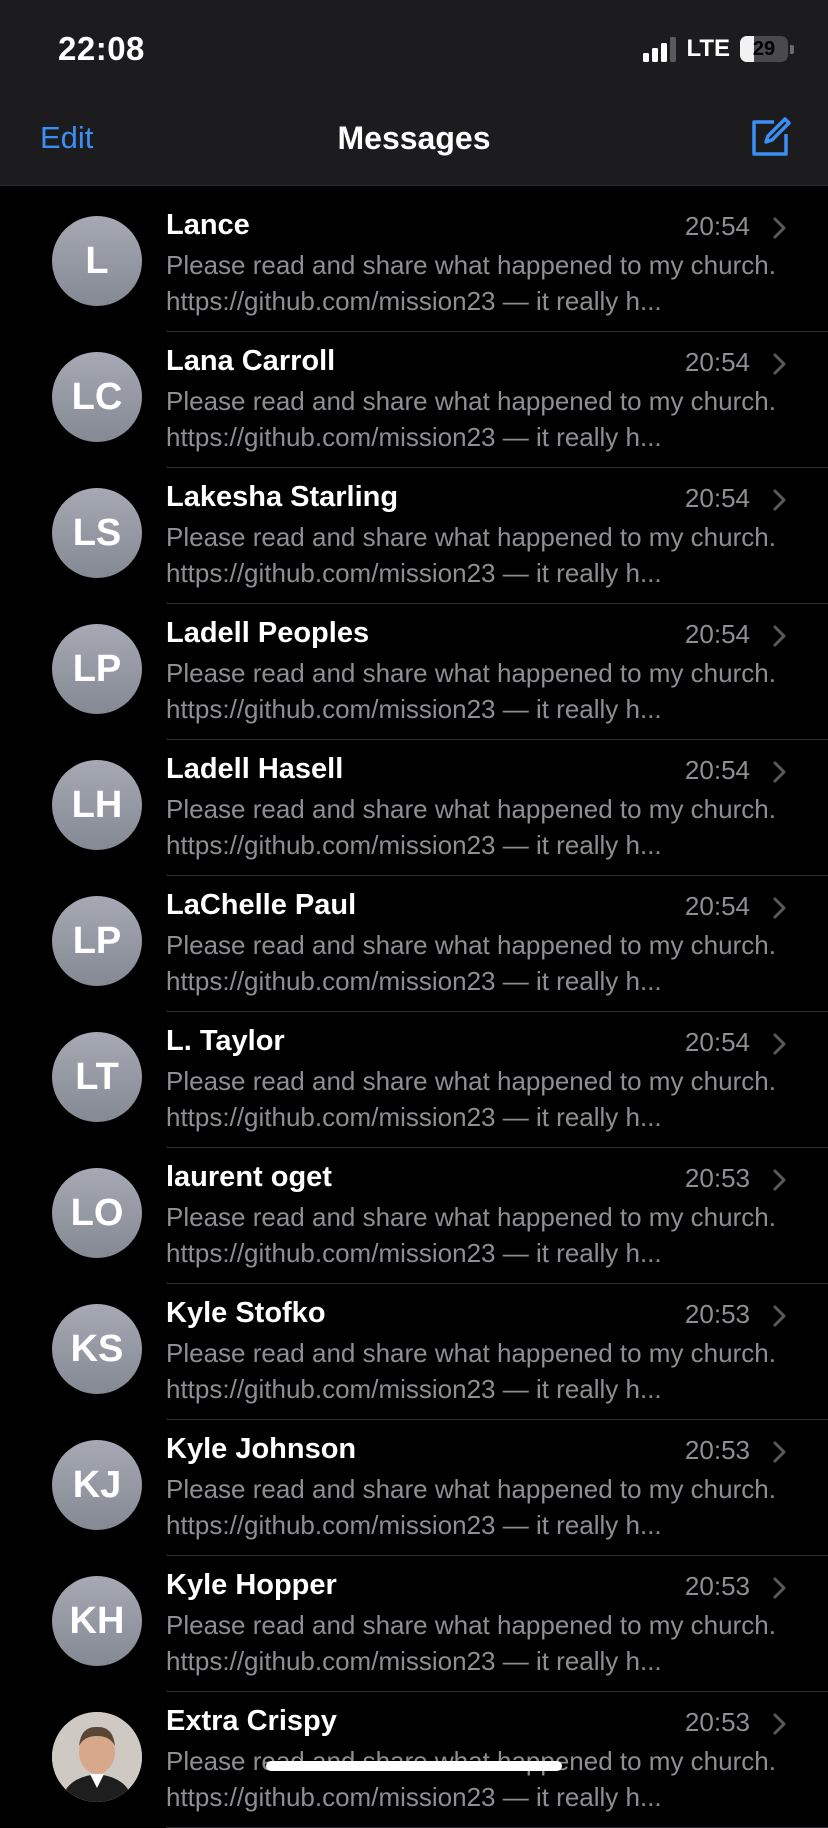  What do you see at coordinates (414, 93) in the screenshot?
I see `top-bar: 22:08 LTE 29 Edit Messages` at bounding box center [414, 93].